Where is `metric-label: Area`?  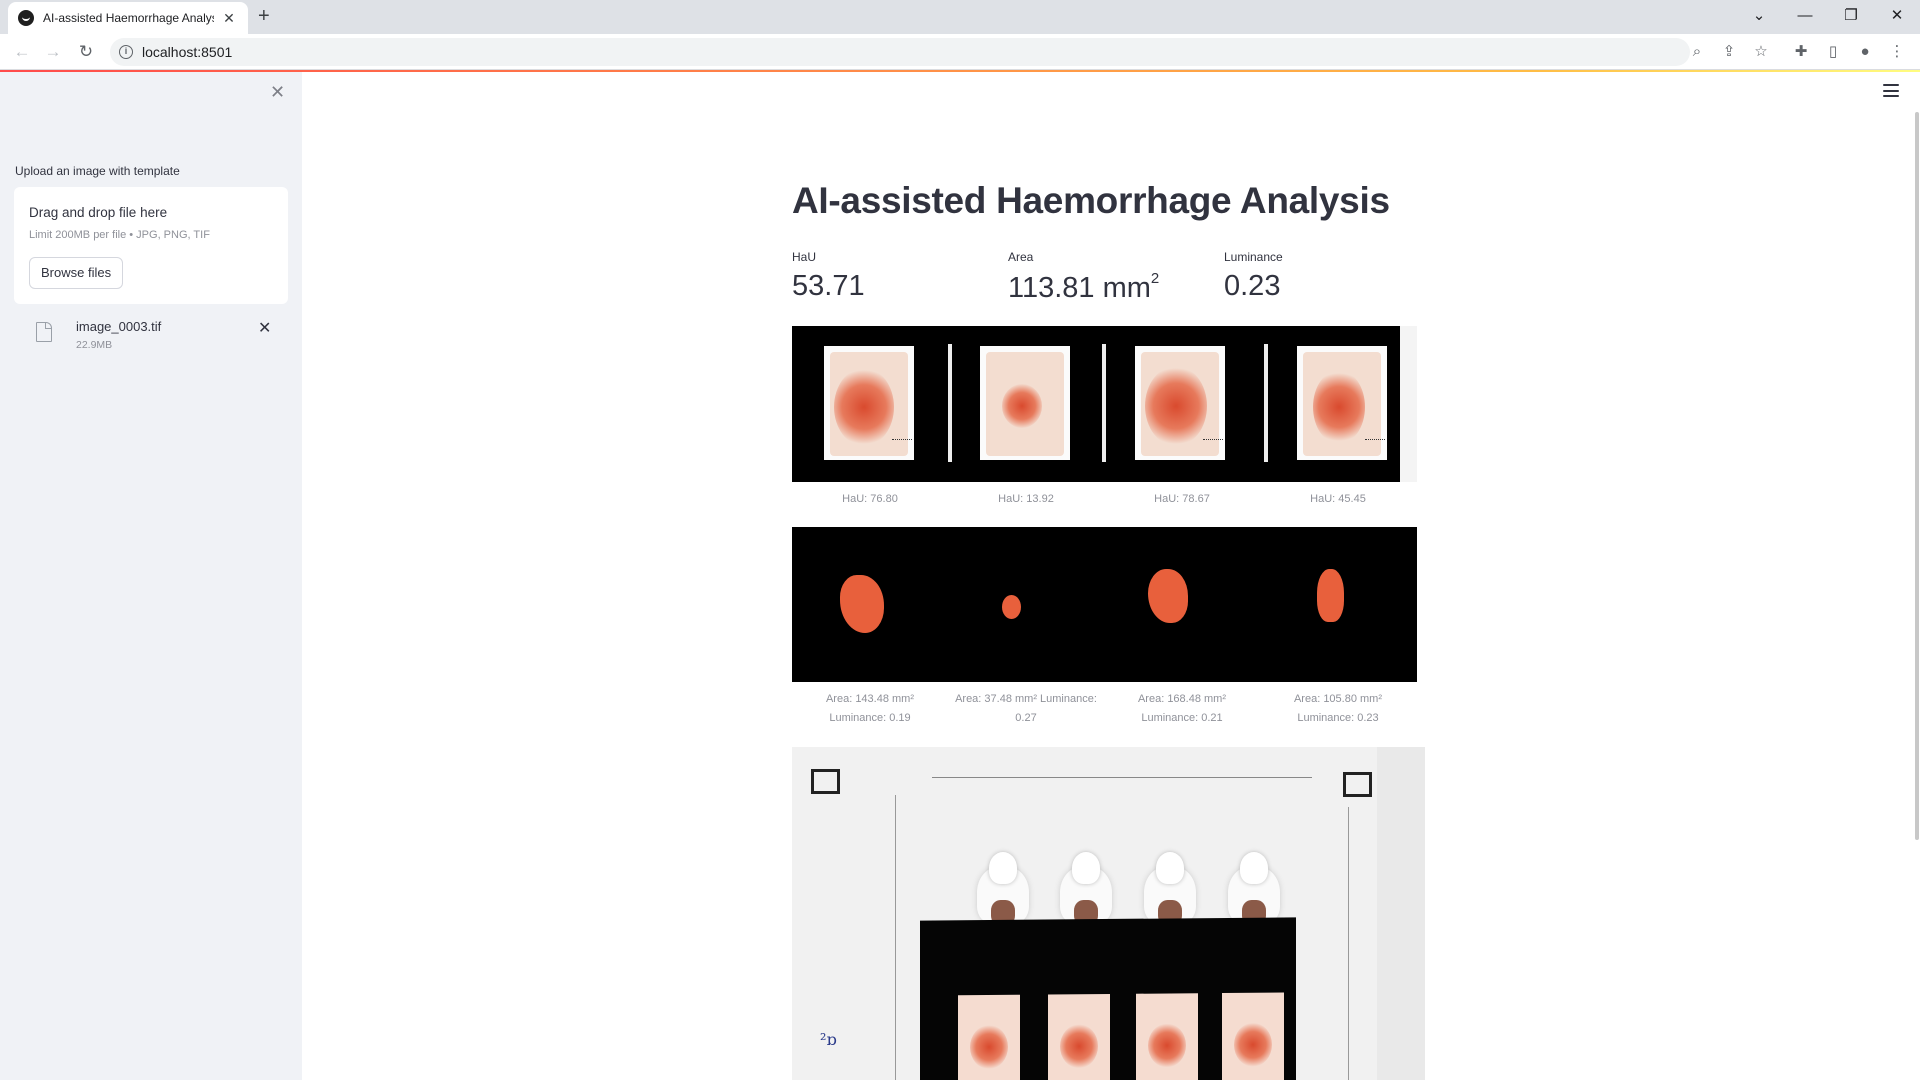 metric-label: Area is located at coordinates (1021, 257).